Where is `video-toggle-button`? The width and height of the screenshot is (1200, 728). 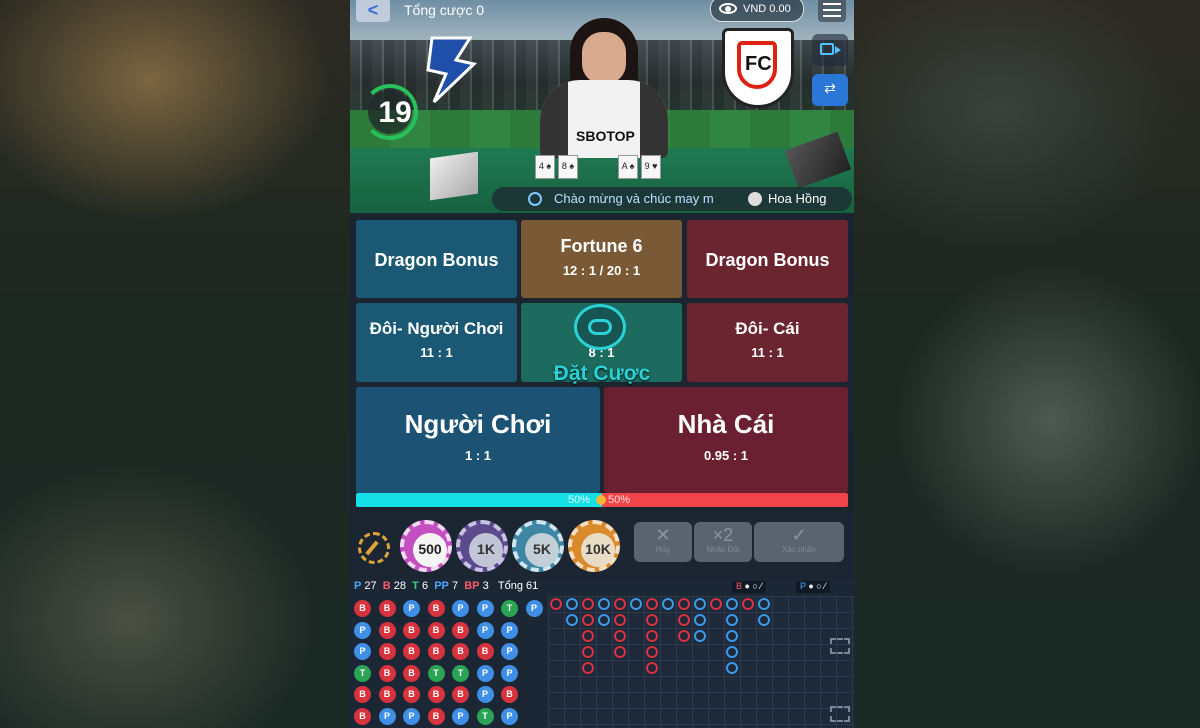 video-toggle-button is located at coordinates (830, 50).